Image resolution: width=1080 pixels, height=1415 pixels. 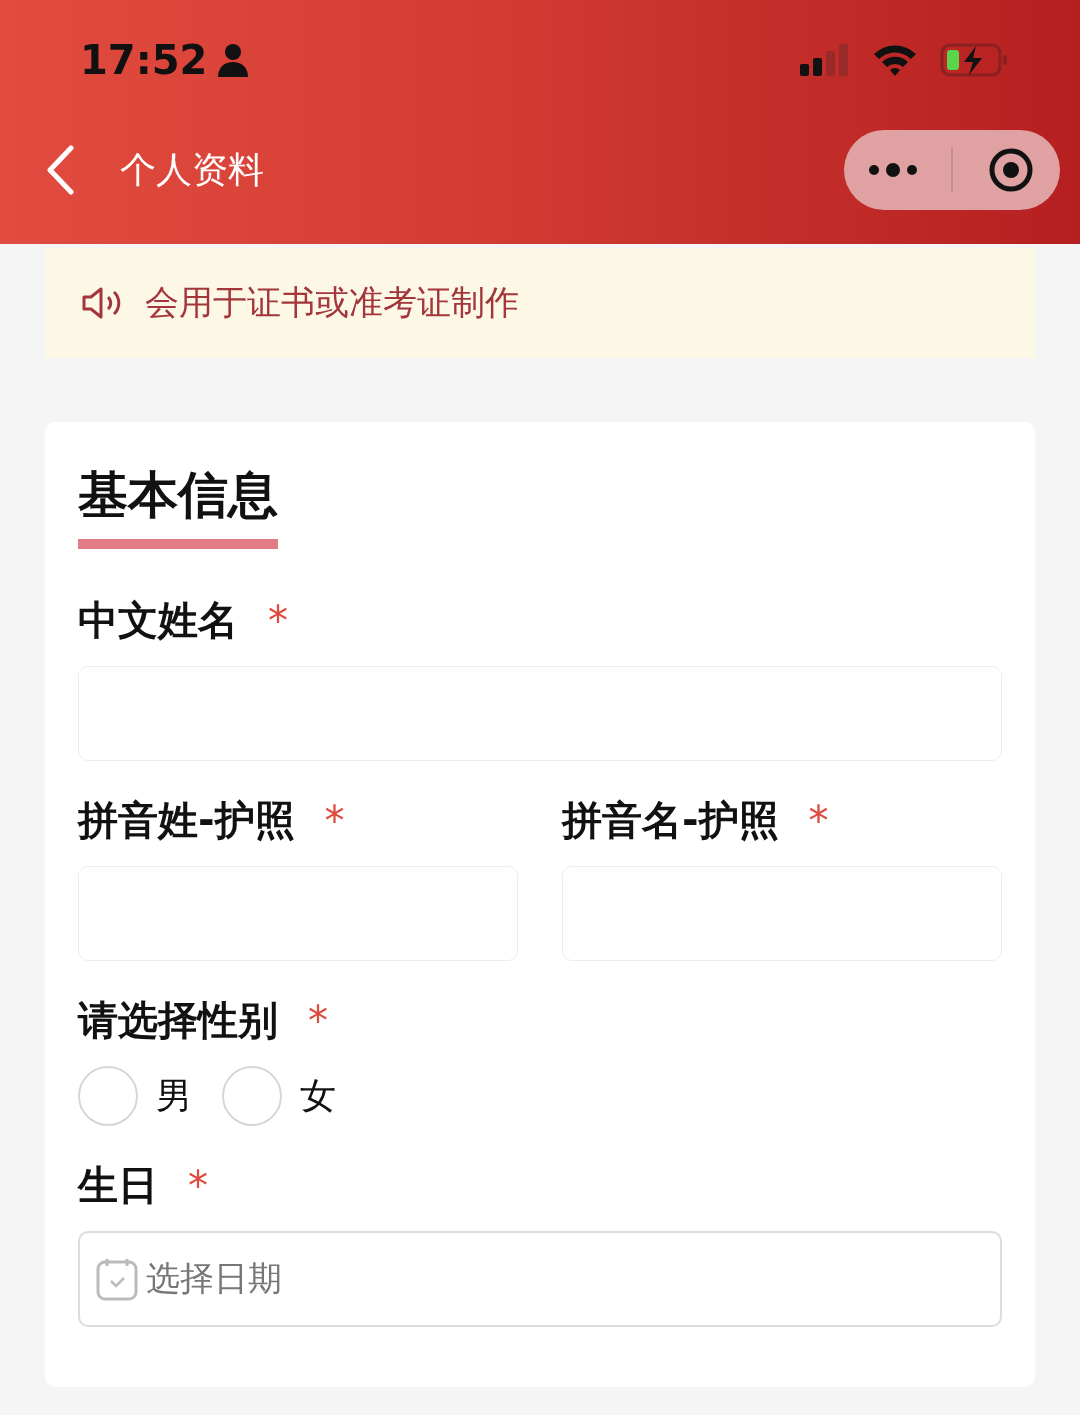 I want to click on battery-icon, so click(x=975, y=60).